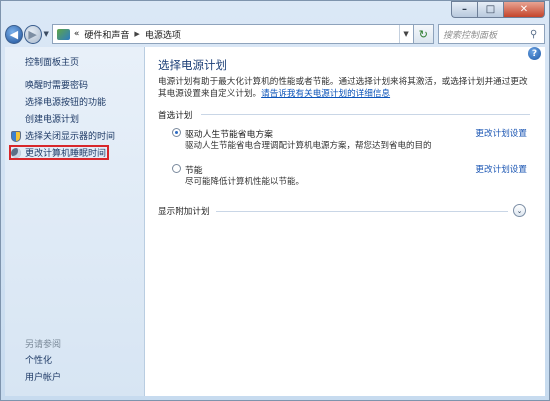 This screenshot has height=401, width=550. I want to click on caption-buttons: – □ ✕, so click(498, 9).